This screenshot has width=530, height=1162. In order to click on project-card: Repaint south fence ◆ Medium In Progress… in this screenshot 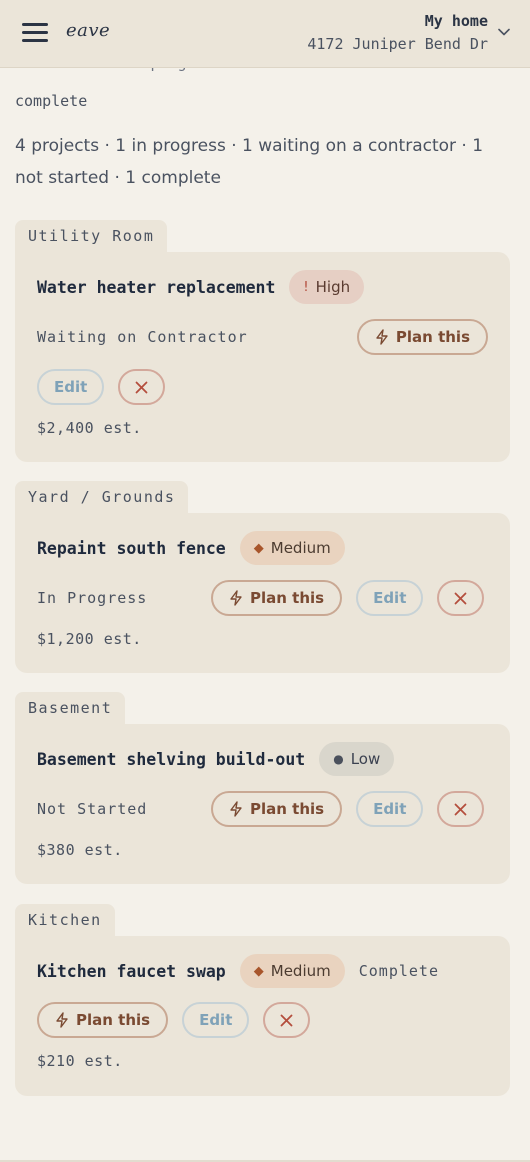, I will do `click(262, 593)`.